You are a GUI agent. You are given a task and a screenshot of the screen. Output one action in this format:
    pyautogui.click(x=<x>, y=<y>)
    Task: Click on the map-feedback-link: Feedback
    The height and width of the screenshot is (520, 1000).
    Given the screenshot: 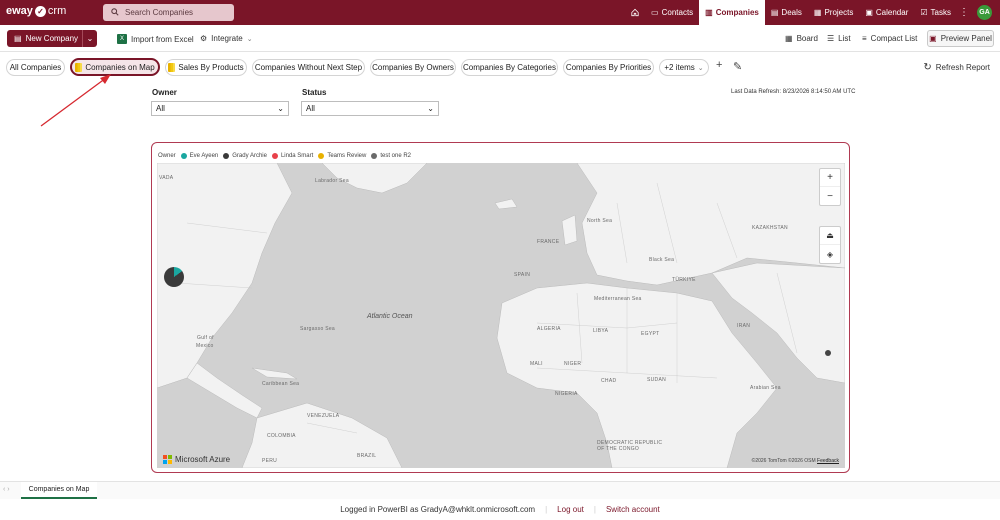 What is the action you would take?
    pyautogui.click(x=828, y=461)
    